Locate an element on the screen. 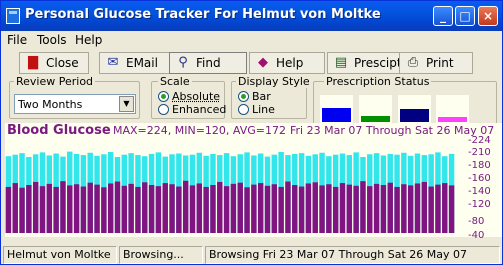 Image resolution: width=503 pixels, height=265 pixels. print-button: ⎙ Print is located at coordinates (436, 63).